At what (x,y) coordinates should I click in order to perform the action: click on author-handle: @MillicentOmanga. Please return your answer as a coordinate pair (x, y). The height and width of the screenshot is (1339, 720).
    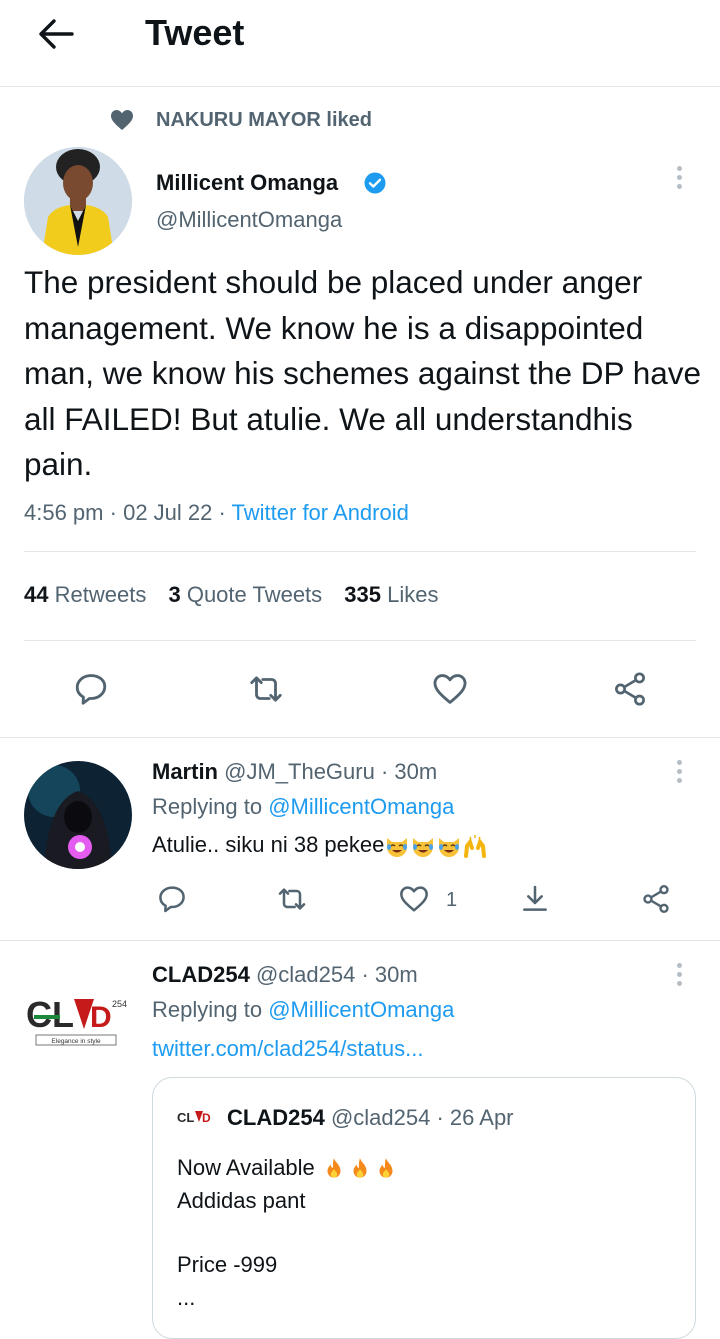
    Looking at the image, I should click on (249, 220).